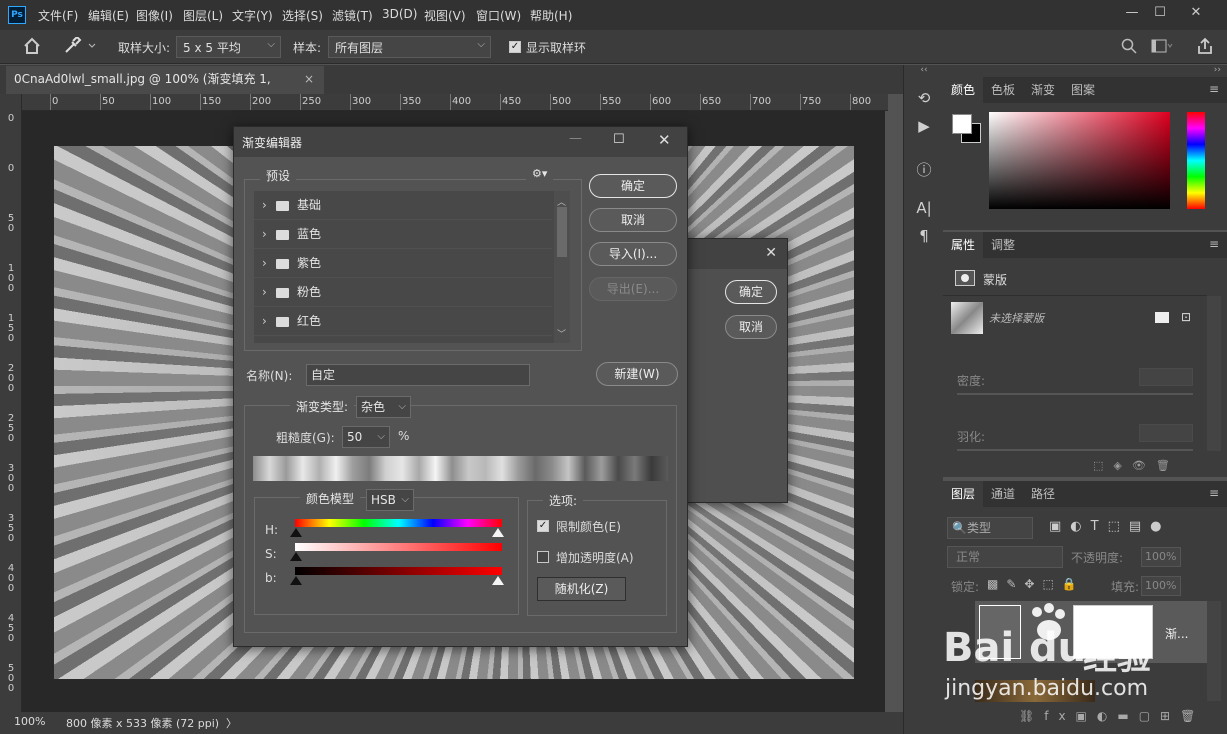  I want to click on properties-scrollbar, so click(1214, 373).